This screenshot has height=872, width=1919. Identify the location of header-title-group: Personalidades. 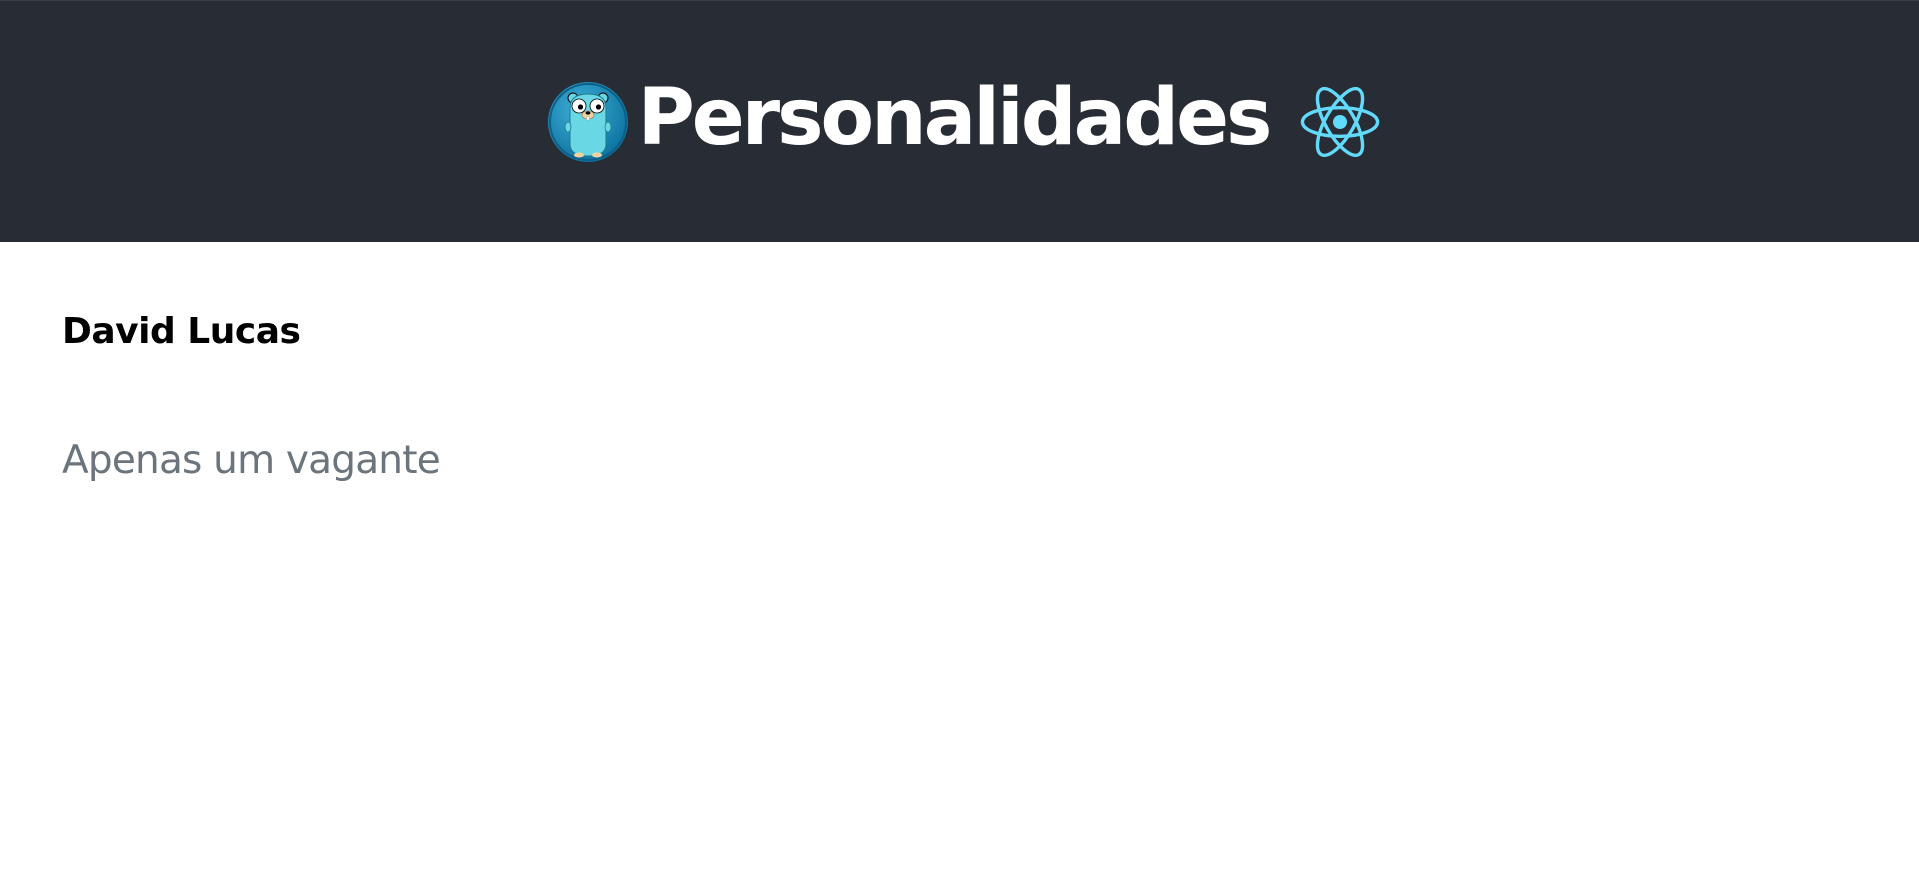
(964, 117).